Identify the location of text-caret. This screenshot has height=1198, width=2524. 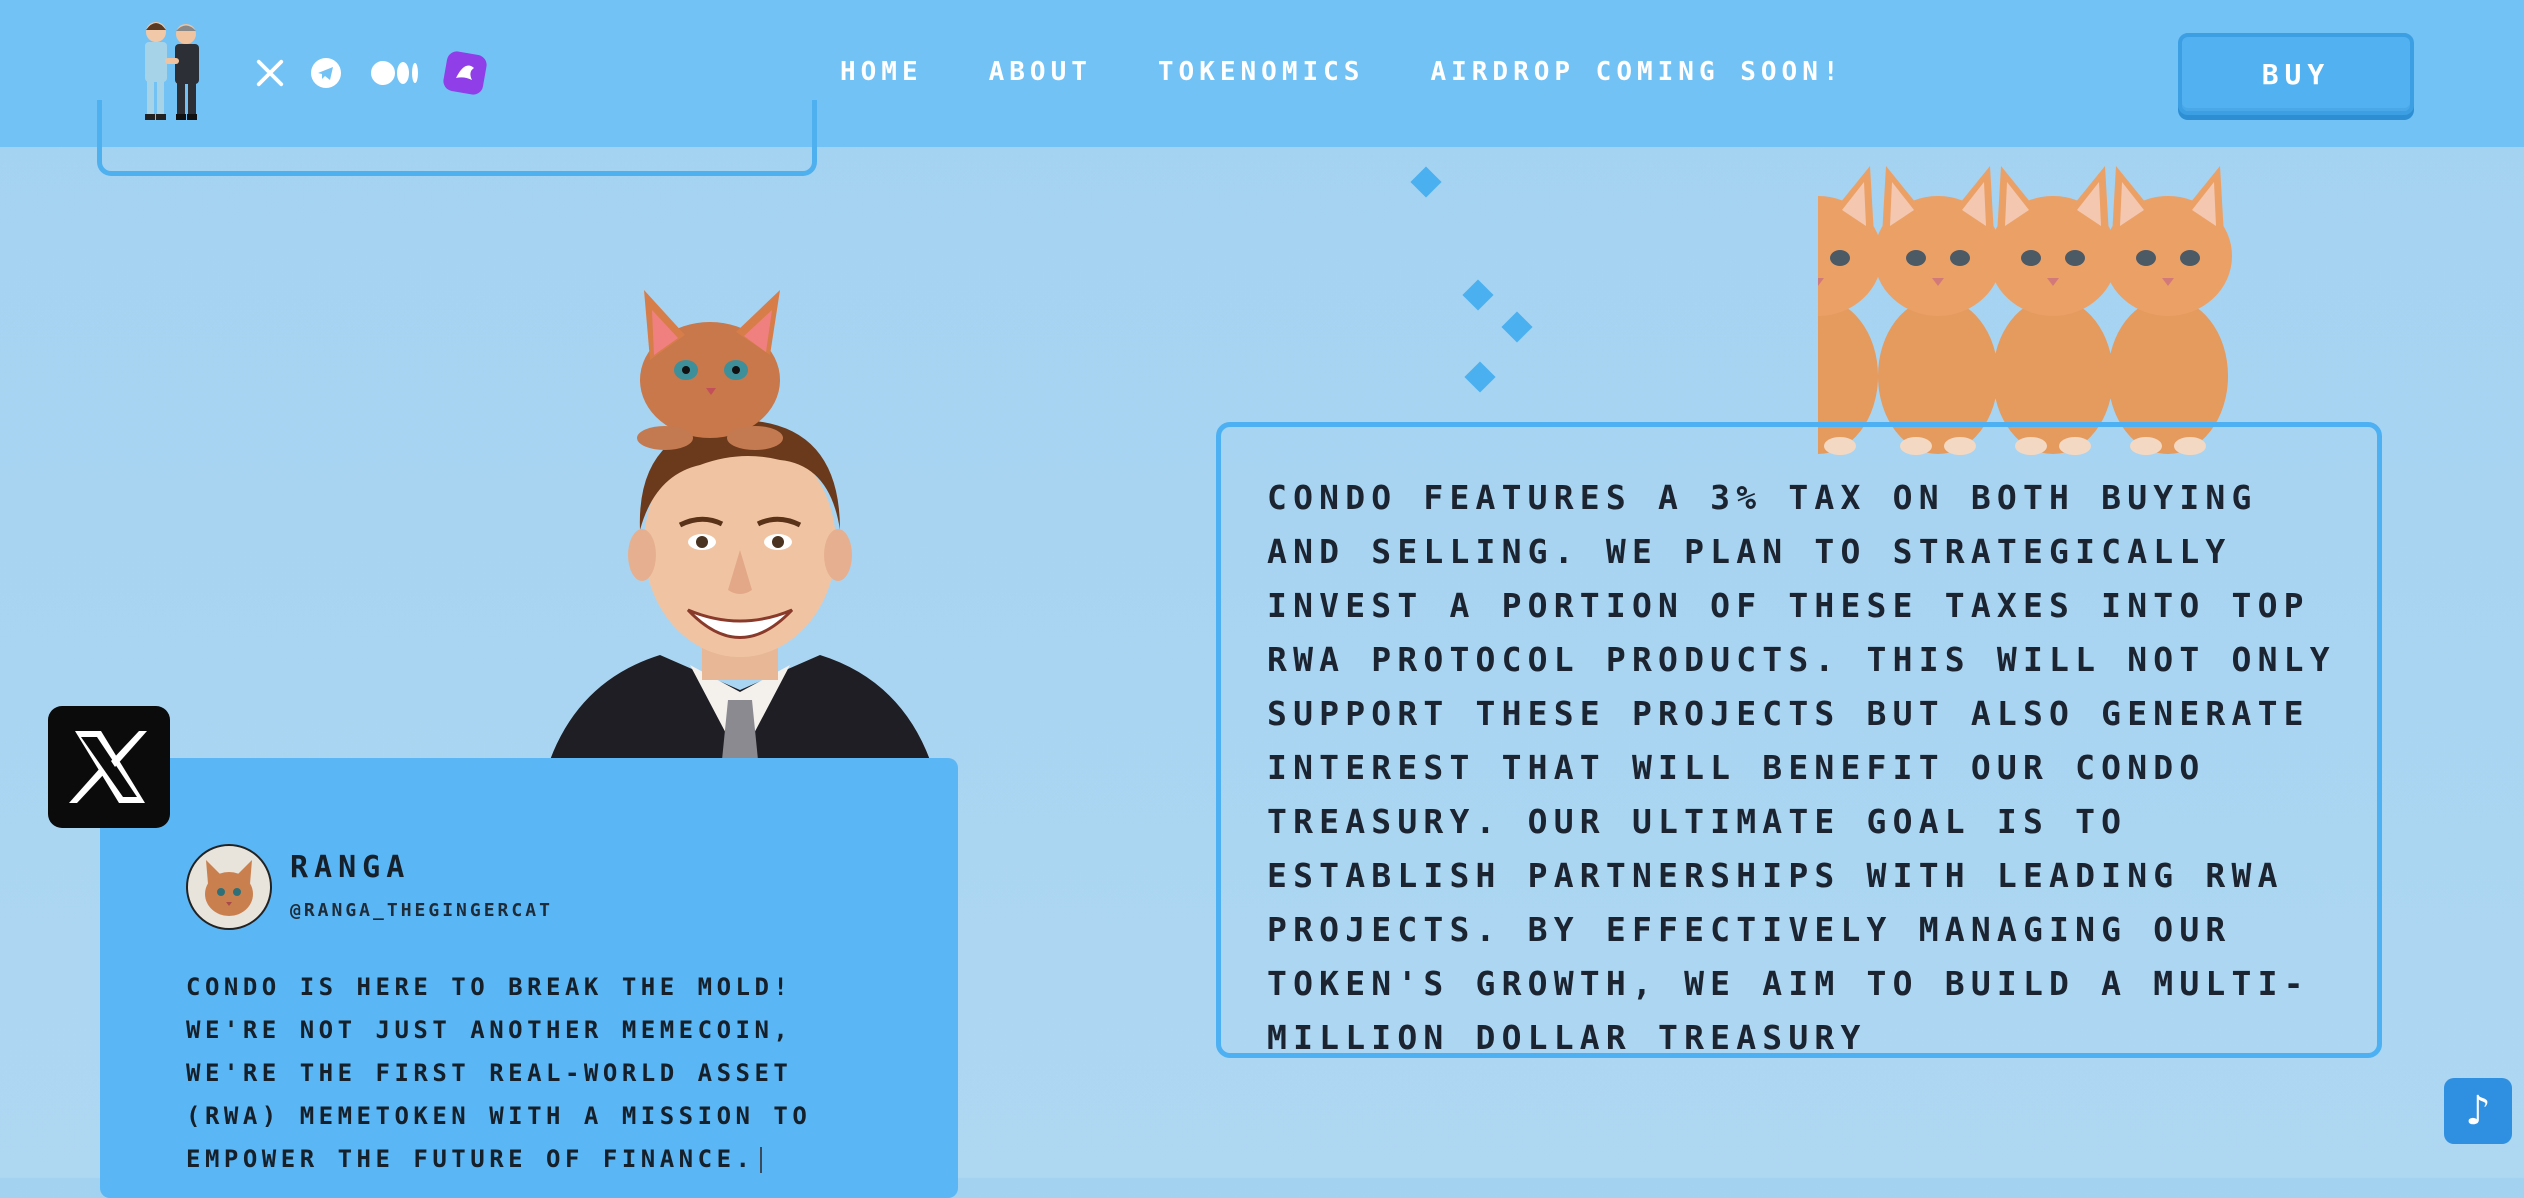
(761, 1160).